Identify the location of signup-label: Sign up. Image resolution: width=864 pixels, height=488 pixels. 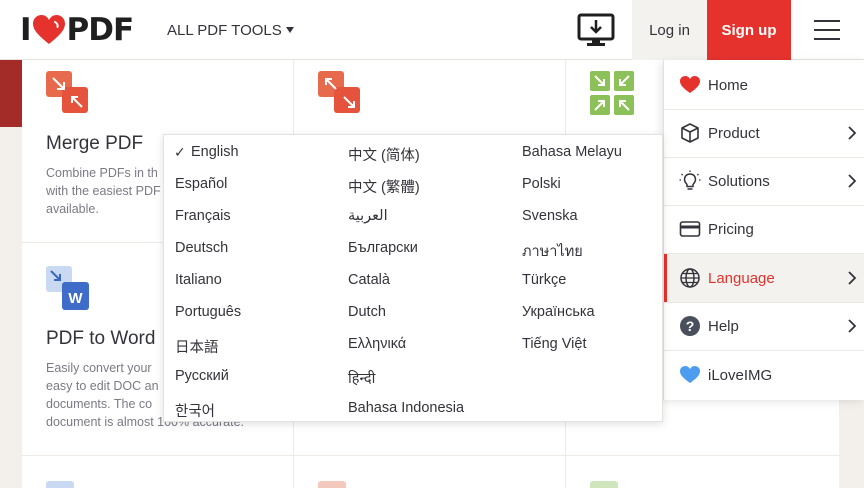
(749, 30).